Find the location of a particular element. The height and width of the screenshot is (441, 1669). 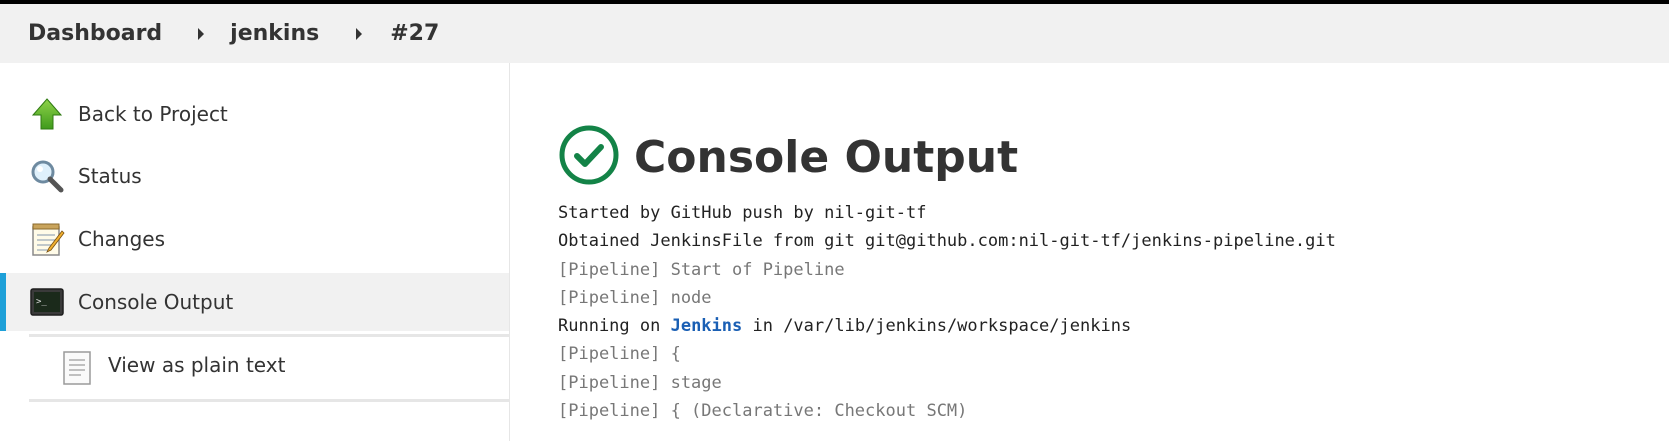

page-title: Console Output is located at coordinates (826, 157).